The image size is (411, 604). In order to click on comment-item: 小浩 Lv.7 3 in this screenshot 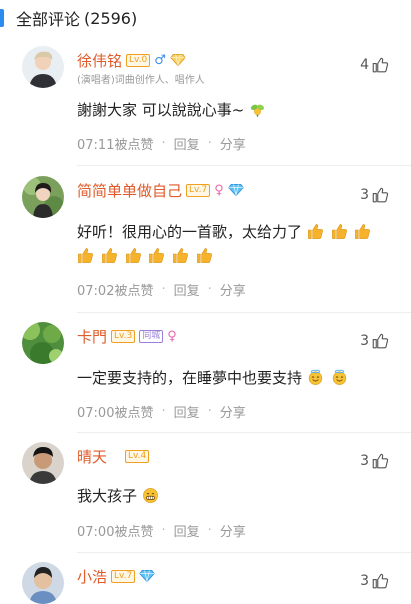, I will do `click(205, 583)`.